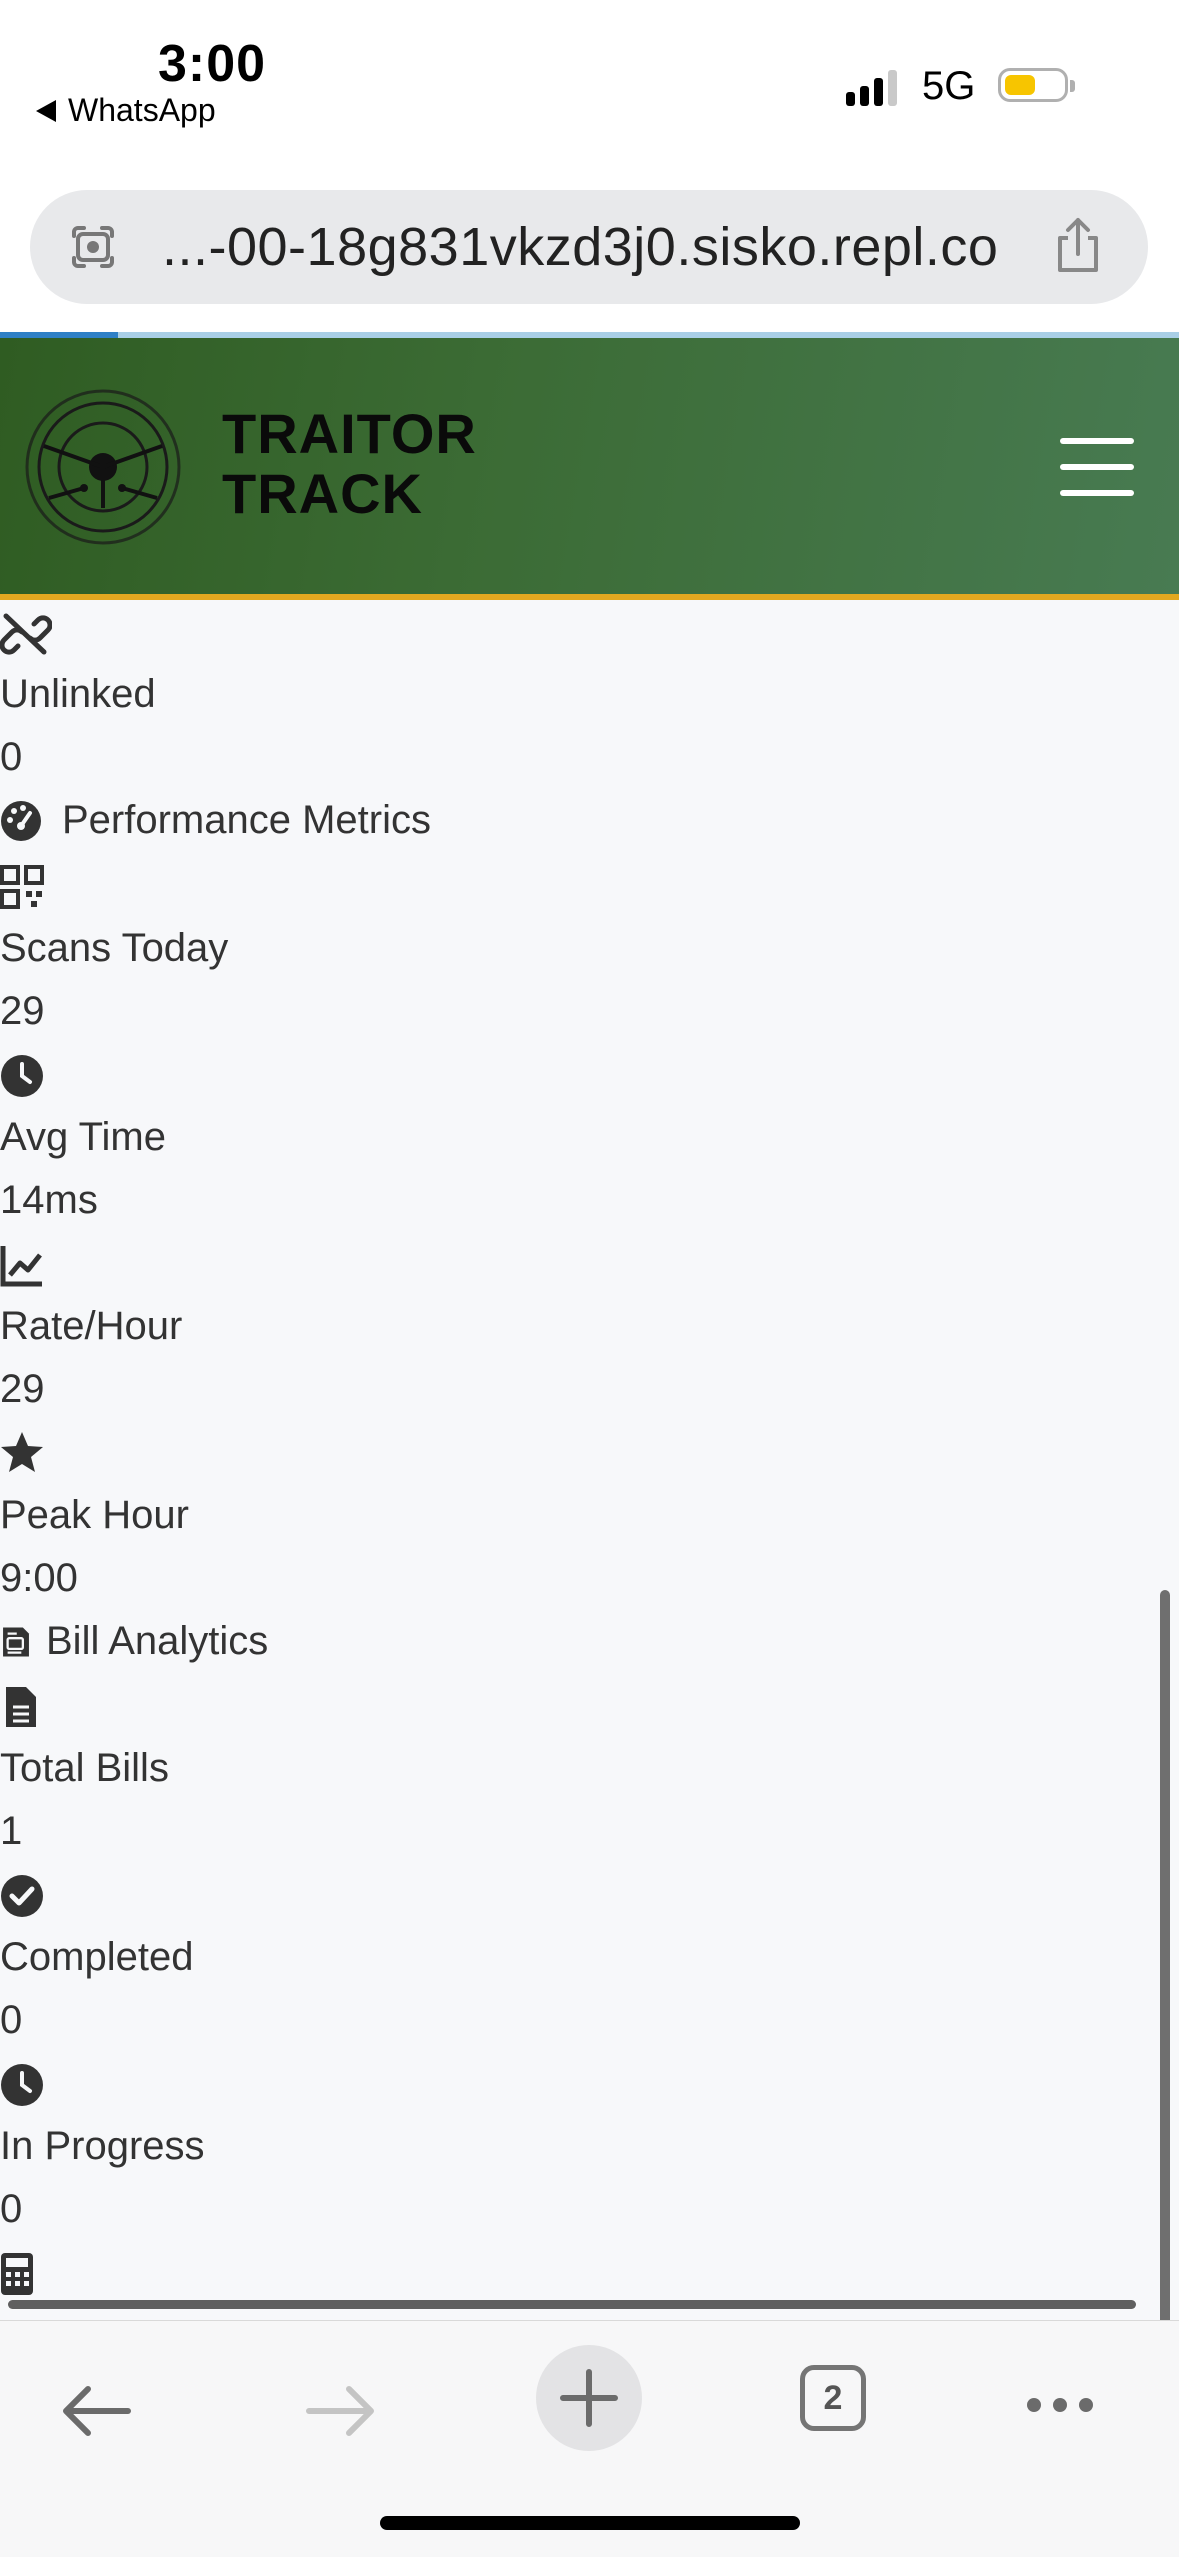  What do you see at coordinates (11, 2209) in the screenshot?
I see `in-progress-value: 0` at bounding box center [11, 2209].